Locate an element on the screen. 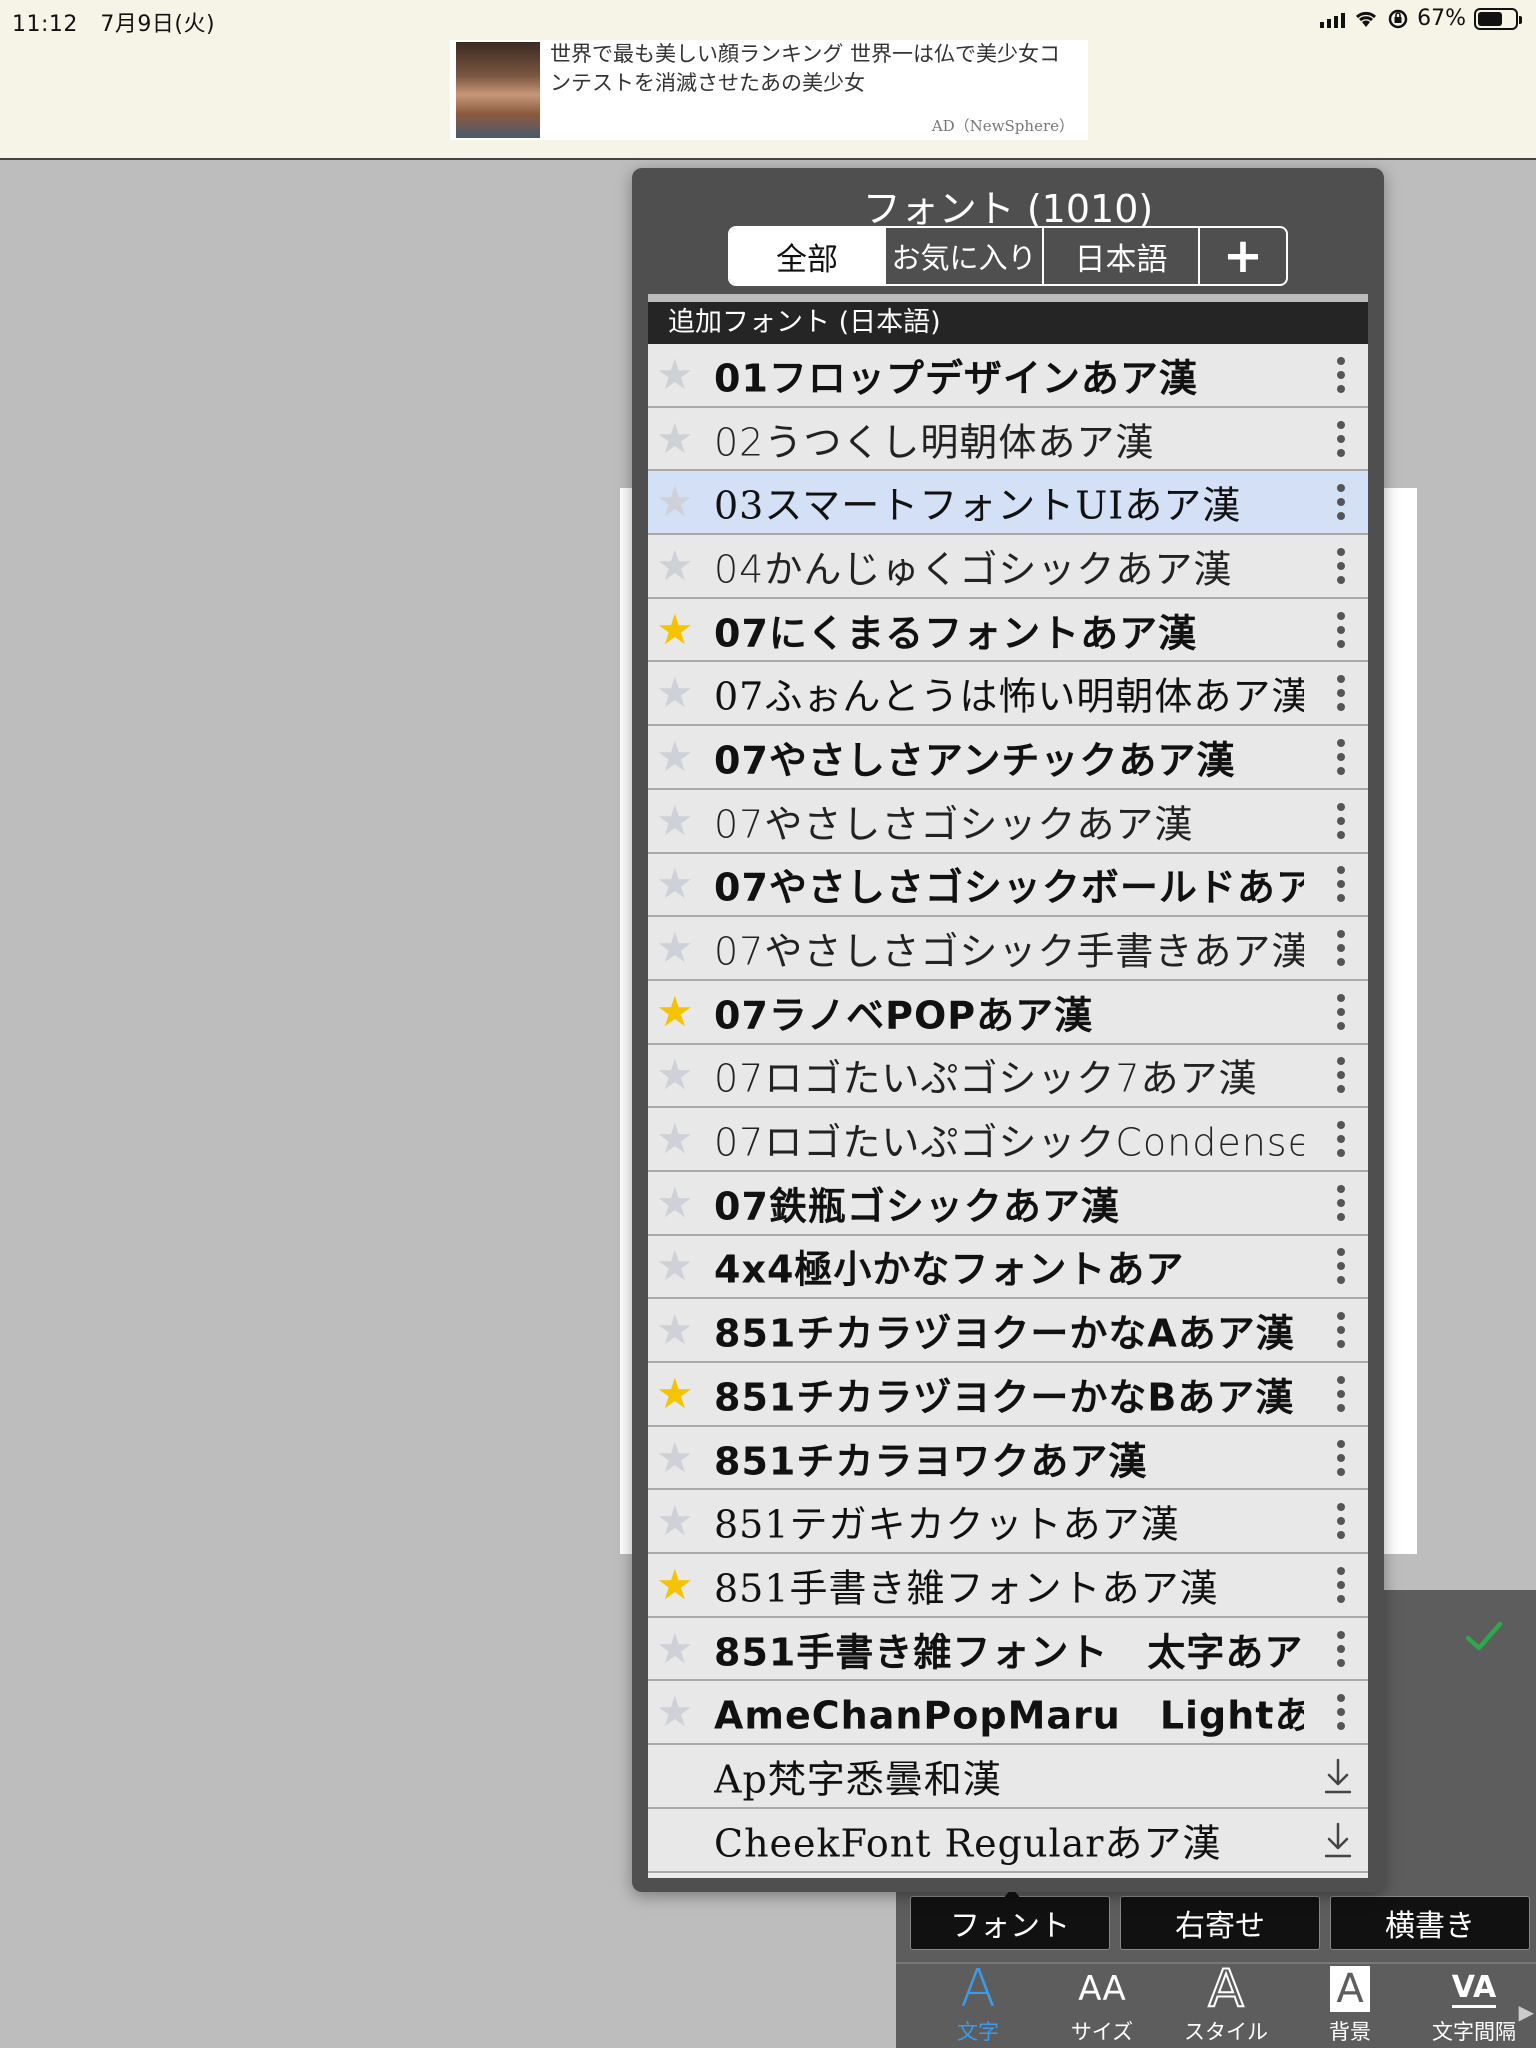 The image size is (1536, 2048). cellular-signal-icon is located at coordinates (1333, 19).